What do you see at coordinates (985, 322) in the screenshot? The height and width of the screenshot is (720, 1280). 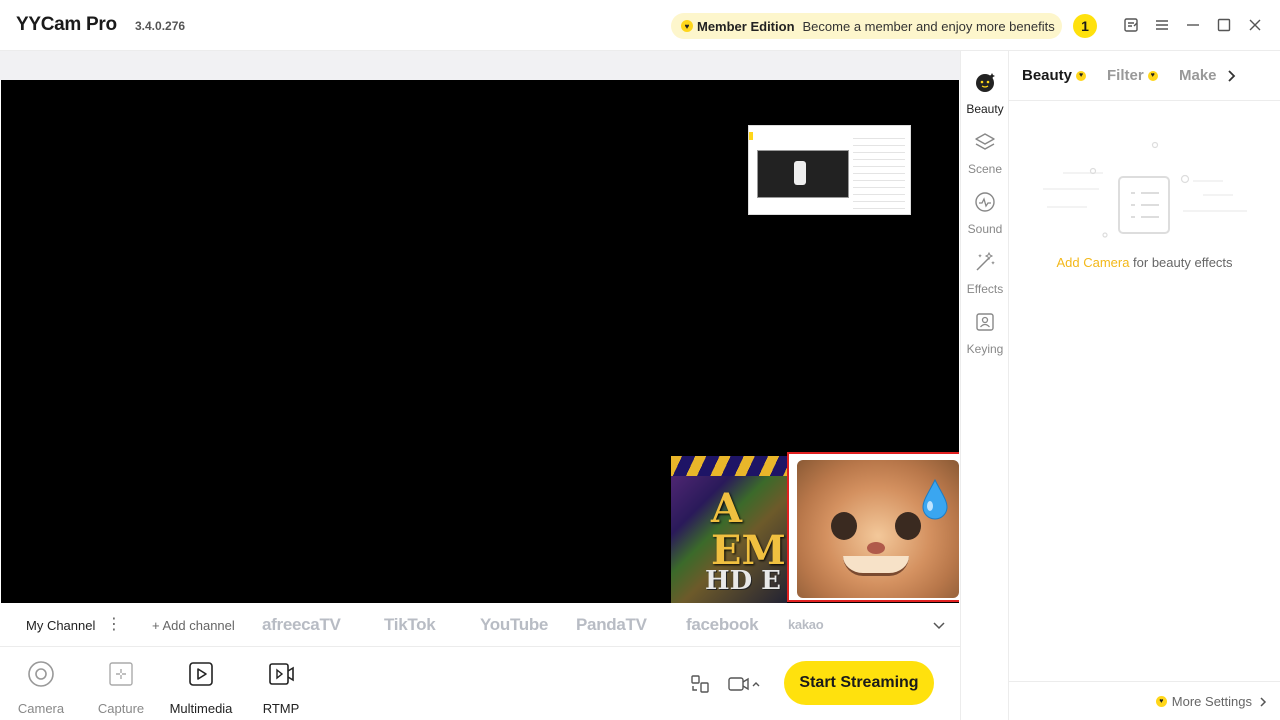 I see `keying-icon` at bounding box center [985, 322].